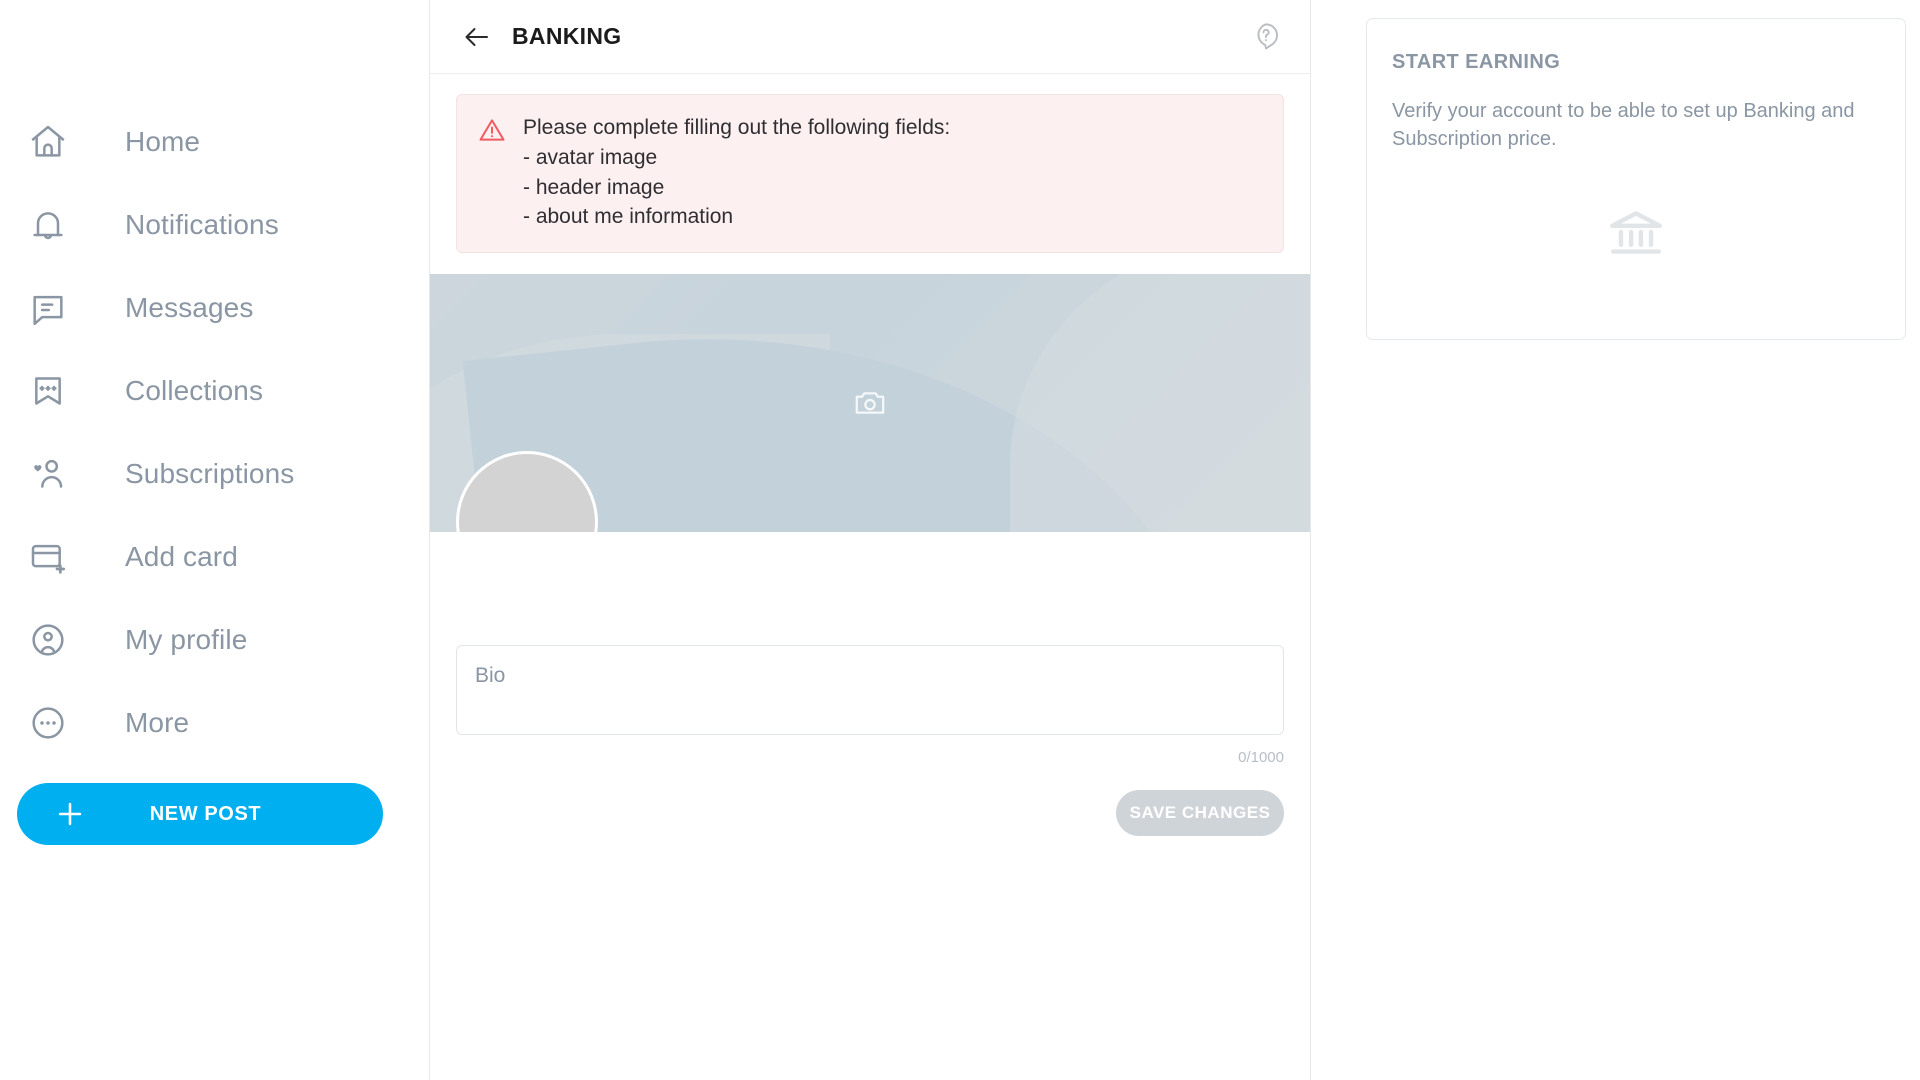 Image resolution: width=1920 pixels, height=1080 pixels. Describe the element at coordinates (590, 157) in the screenshot. I see `alert-line-avatar: - avatar image` at that location.